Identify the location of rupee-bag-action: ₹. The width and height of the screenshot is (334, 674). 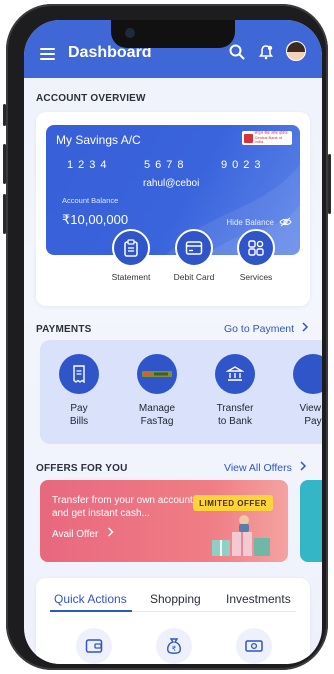
(174, 646).